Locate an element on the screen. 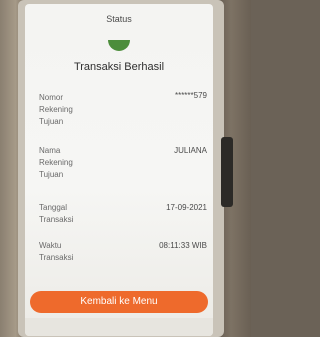 Image resolution: width=320 pixels, height=337 pixels. success-check-icon is located at coordinates (119, 45).